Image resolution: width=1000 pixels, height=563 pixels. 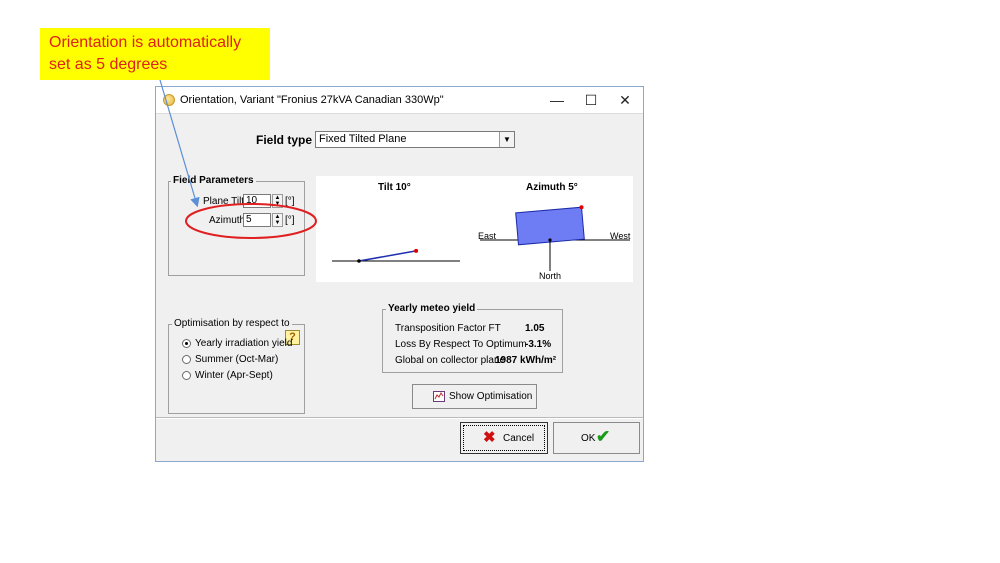 I want to click on close-button: ✕, so click(x=625, y=100).